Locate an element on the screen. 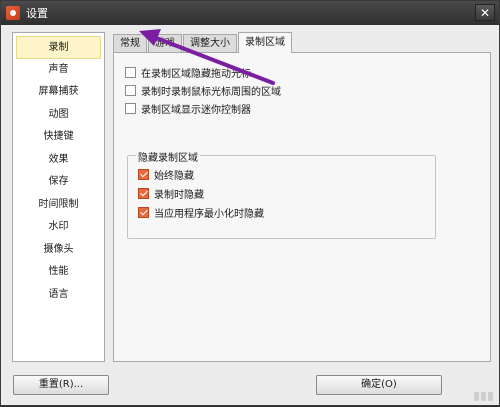 The width and height of the screenshot is (500, 407). group-title: 隐藏录制区域 is located at coordinates (168, 156).